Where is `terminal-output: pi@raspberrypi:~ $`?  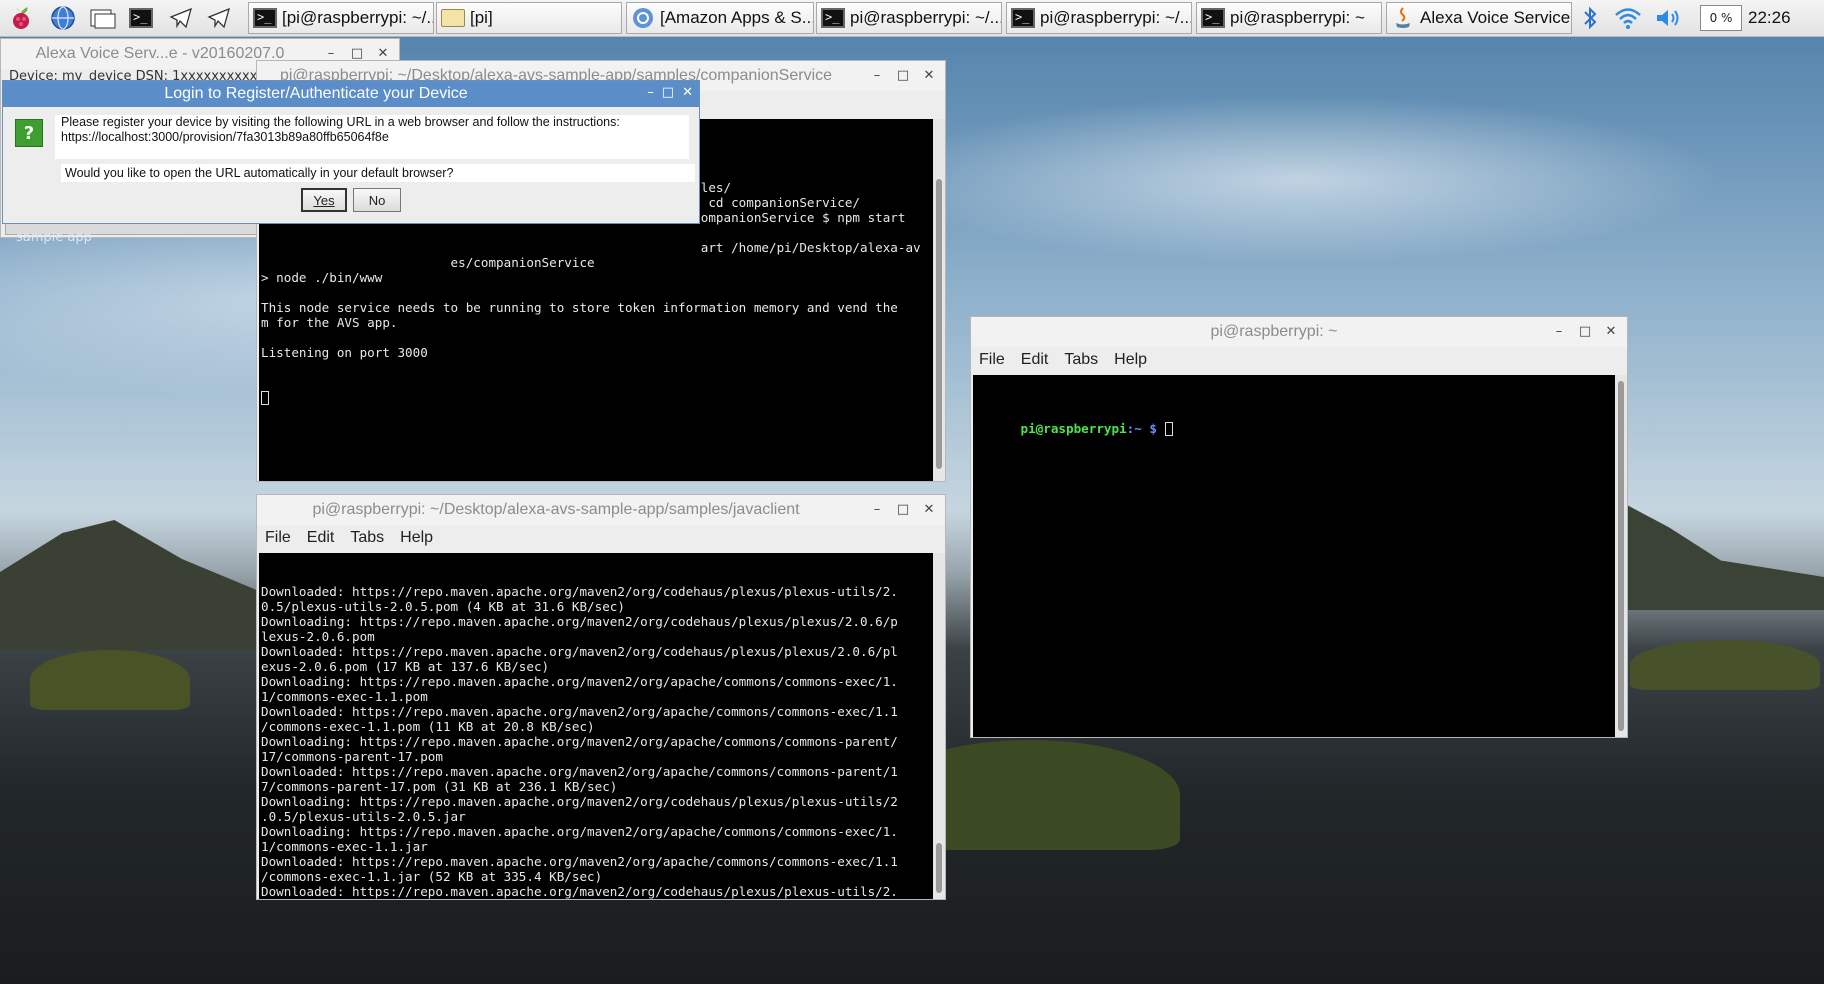
terminal-output: pi@raspberrypi:~ $ is located at coordinates (1300, 556).